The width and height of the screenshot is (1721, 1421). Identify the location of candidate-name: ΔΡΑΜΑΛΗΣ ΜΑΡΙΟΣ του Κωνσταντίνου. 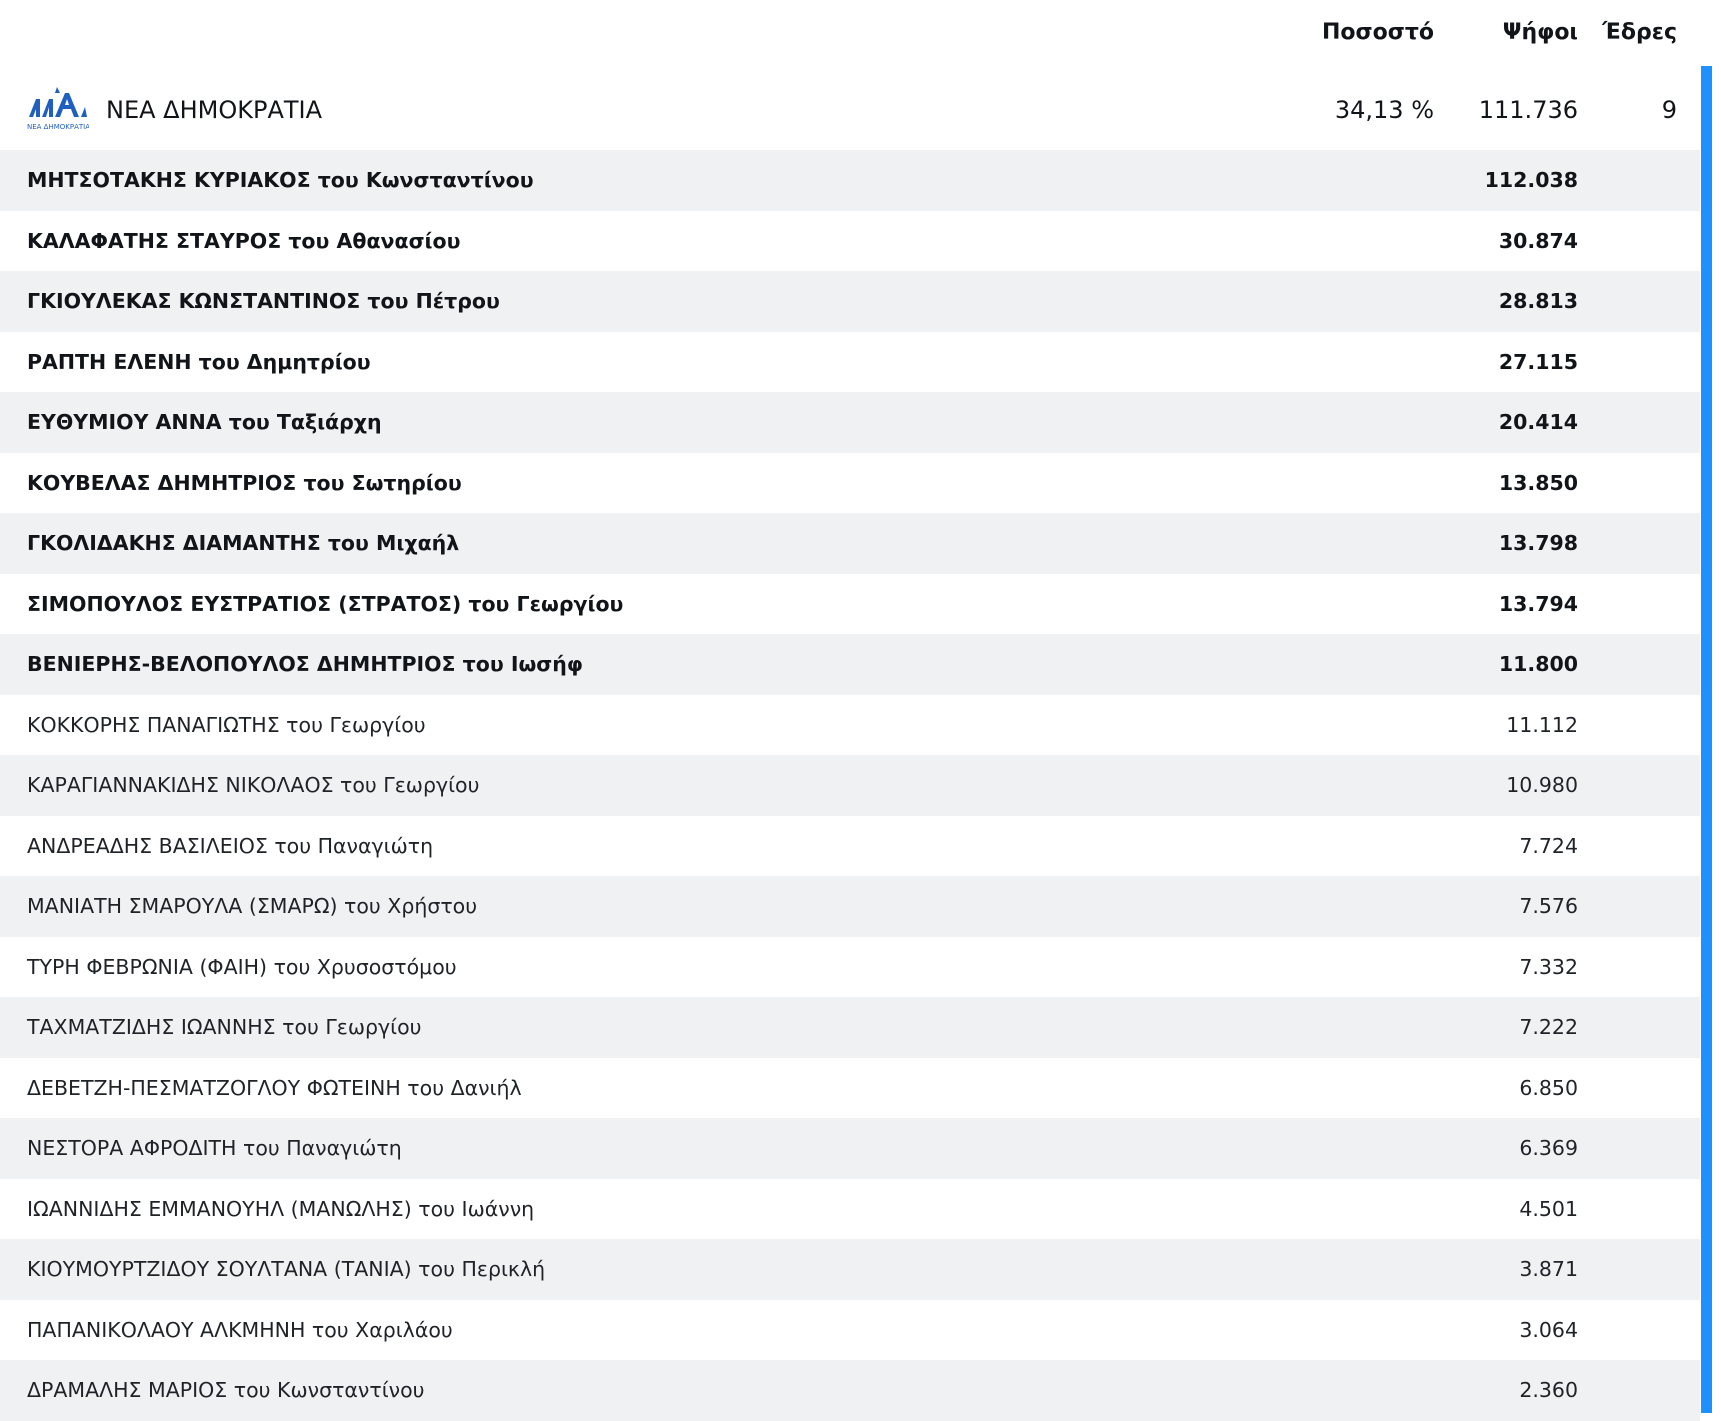
(226, 1390).